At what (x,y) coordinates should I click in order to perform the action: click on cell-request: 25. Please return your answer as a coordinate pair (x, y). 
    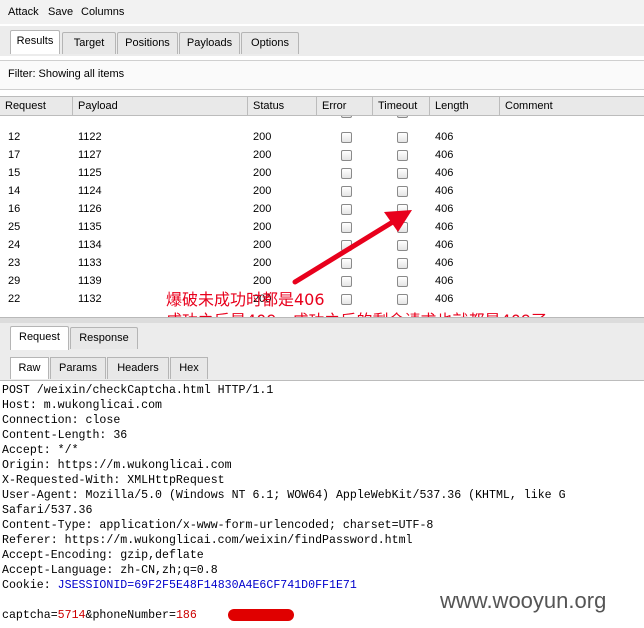
    Looking at the image, I should click on (14, 227).